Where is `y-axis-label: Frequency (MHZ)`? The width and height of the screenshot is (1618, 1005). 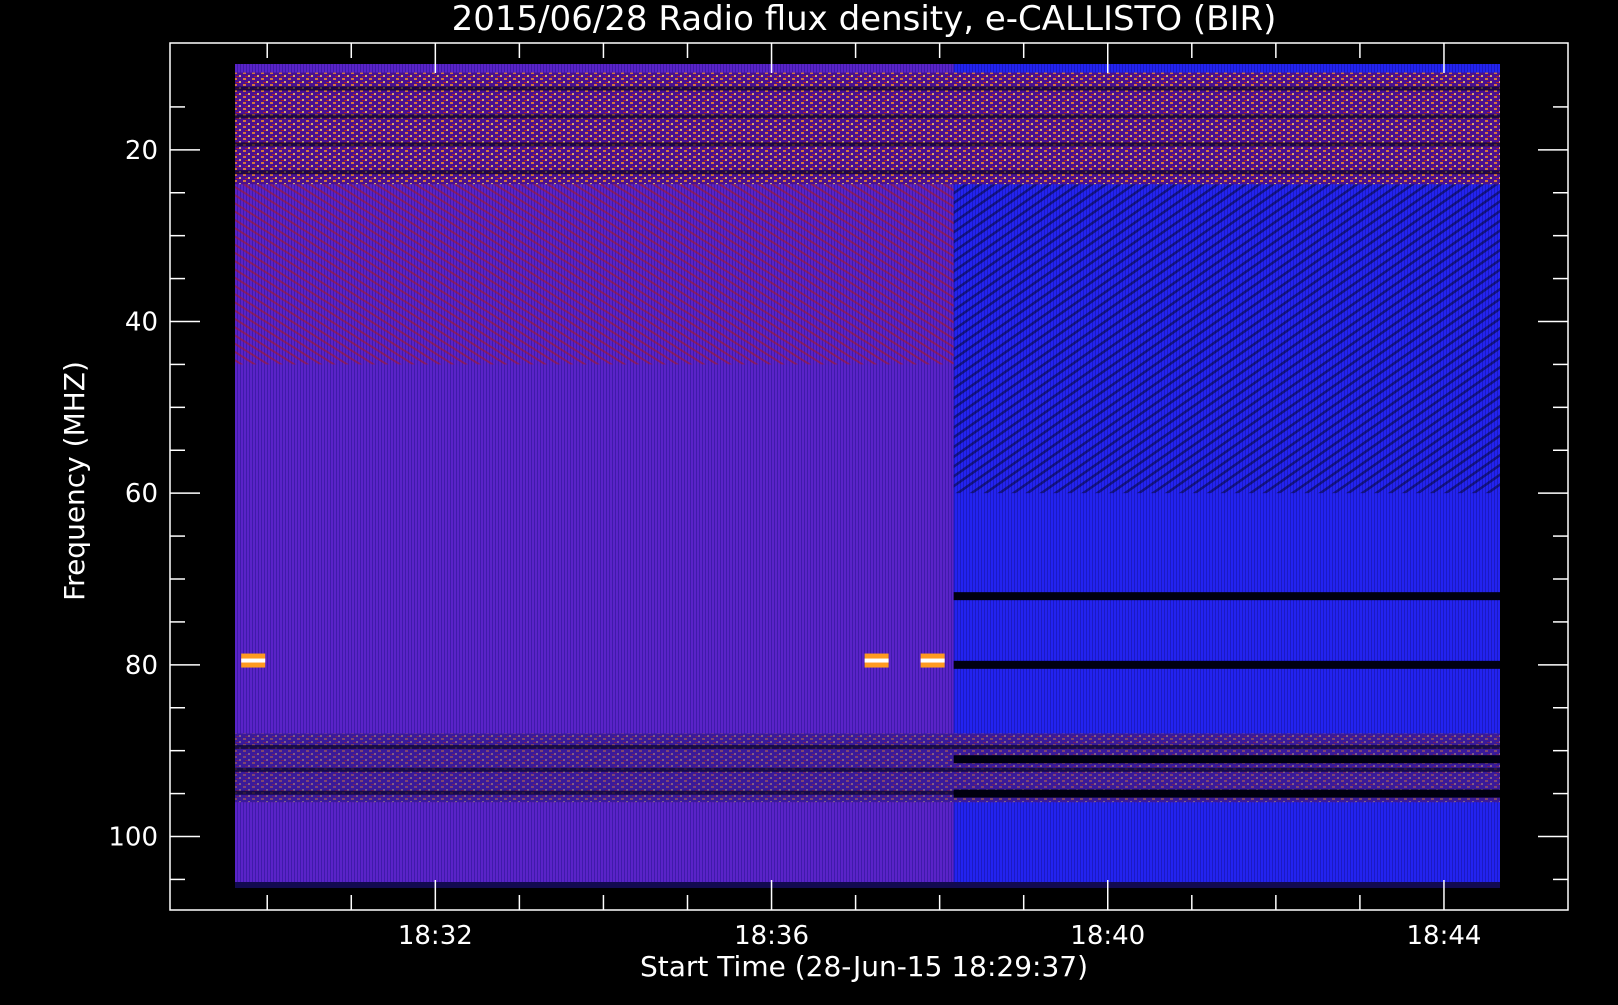 y-axis-label: Frequency (MHZ) is located at coordinates (74, 481).